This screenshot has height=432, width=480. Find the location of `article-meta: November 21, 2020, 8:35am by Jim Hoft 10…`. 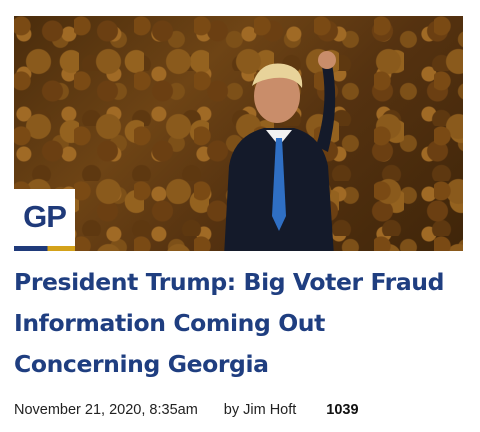

article-meta: November 21, 2020, 8:35am by Jim Hoft 10… is located at coordinates (186, 410).